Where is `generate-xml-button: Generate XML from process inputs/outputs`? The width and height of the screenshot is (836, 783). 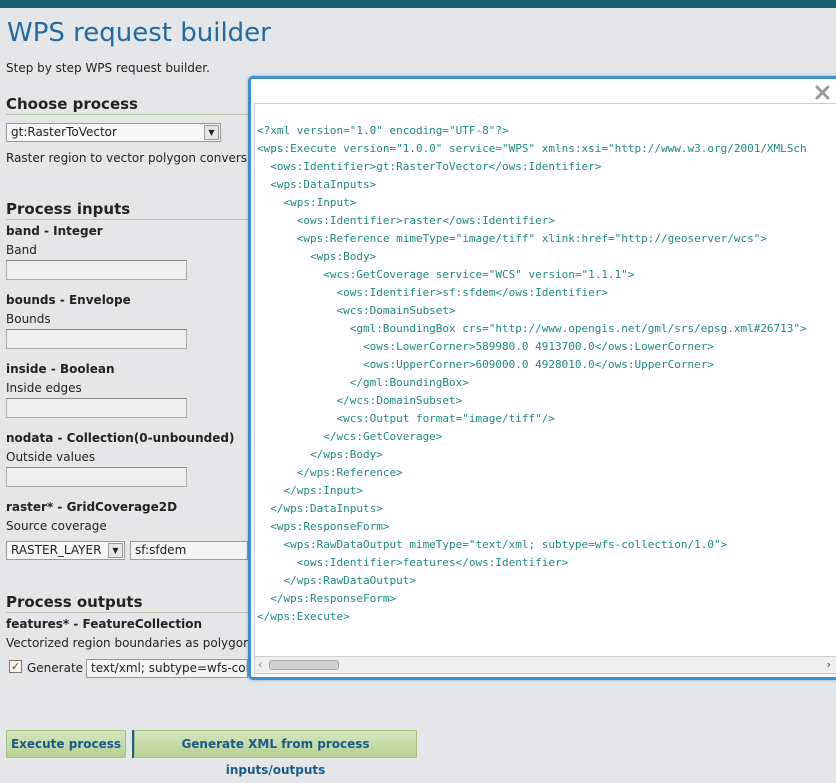
generate-xml-button: Generate XML from process inputs/outputs is located at coordinates (275, 753).